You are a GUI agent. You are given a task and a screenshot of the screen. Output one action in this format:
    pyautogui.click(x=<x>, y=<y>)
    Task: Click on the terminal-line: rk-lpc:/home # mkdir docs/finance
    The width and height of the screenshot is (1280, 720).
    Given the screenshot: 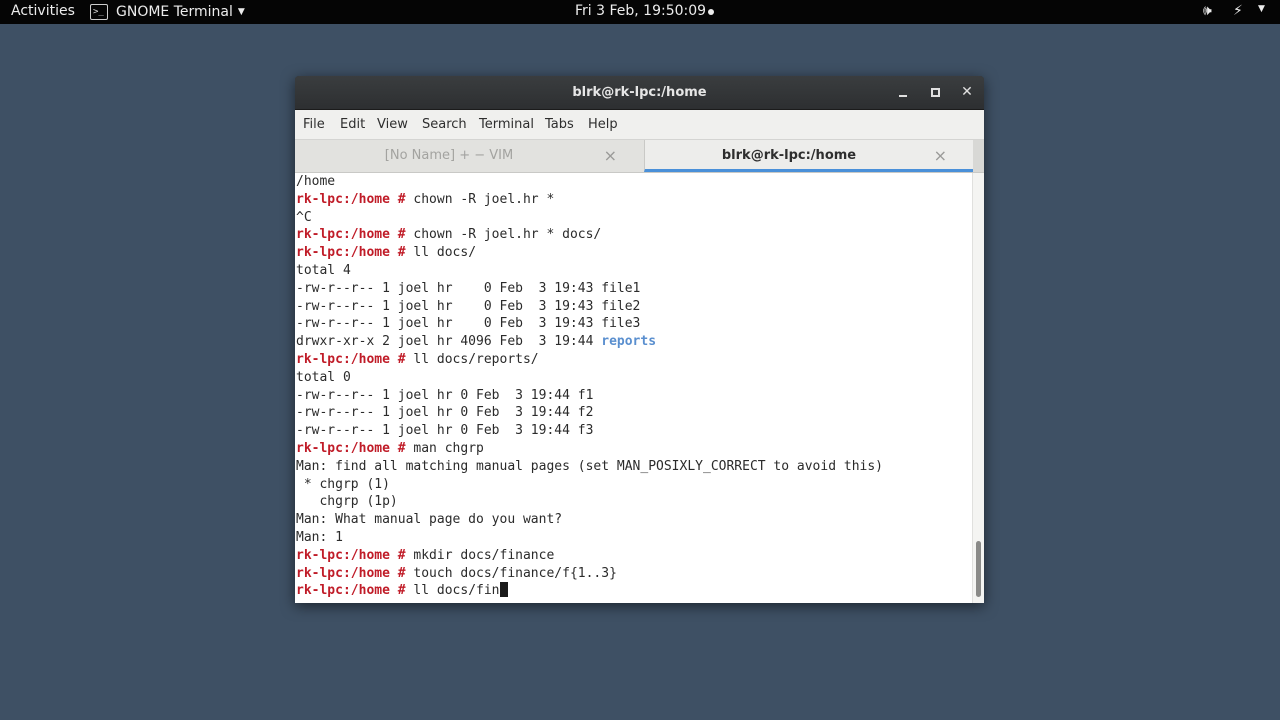 What is the action you would take?
    pyautogui.click(x=589, y=556)
    